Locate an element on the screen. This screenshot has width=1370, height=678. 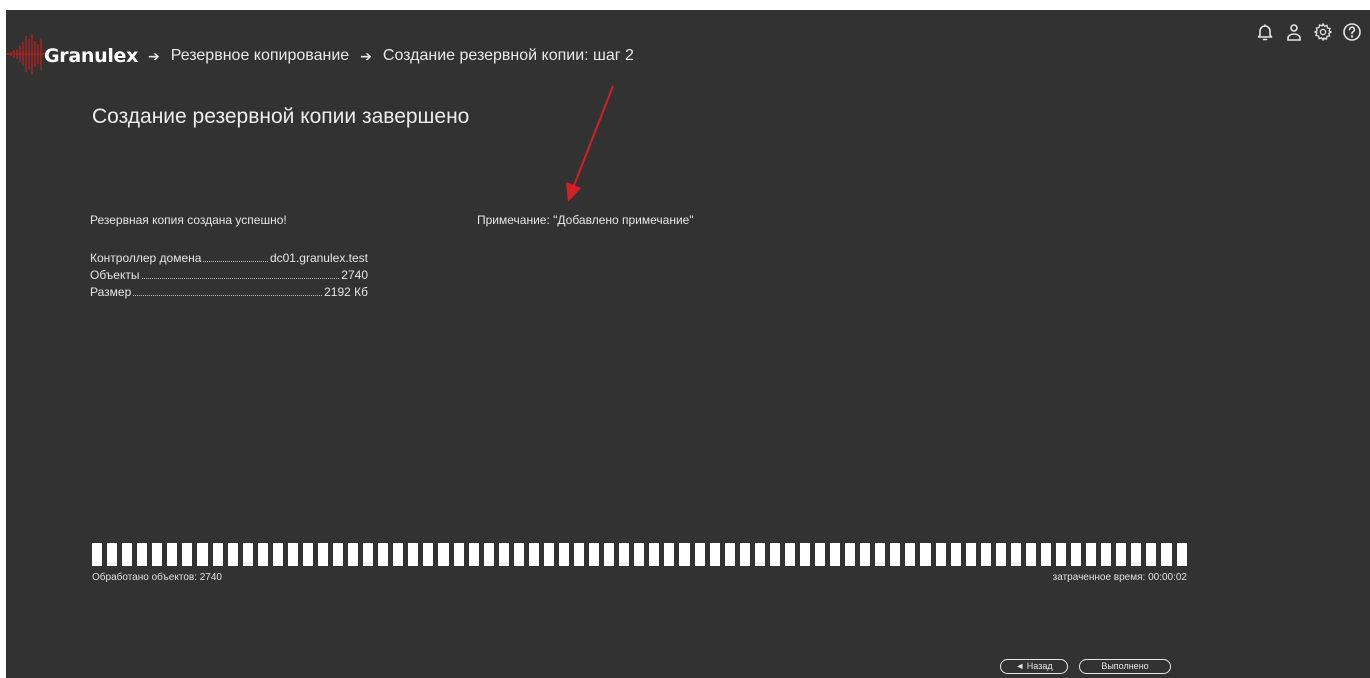
info-row-objects: Объекты 2740 is located at coordinates (229, 276).